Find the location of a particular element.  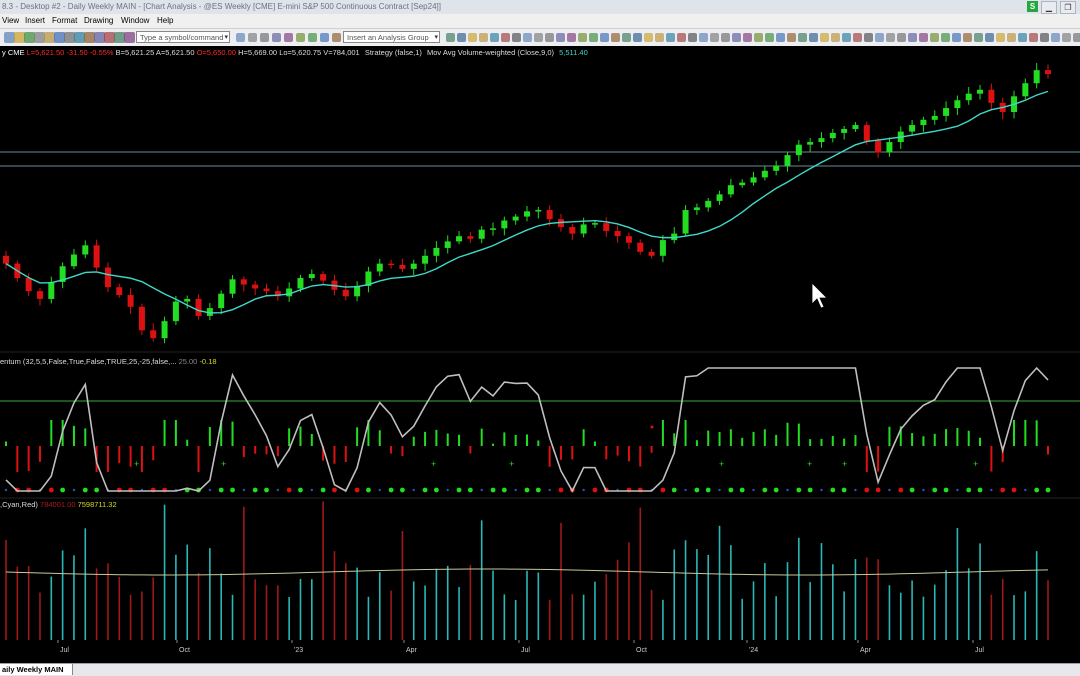

toolbar-tool-19-icon is located at coordinates (560, 37).